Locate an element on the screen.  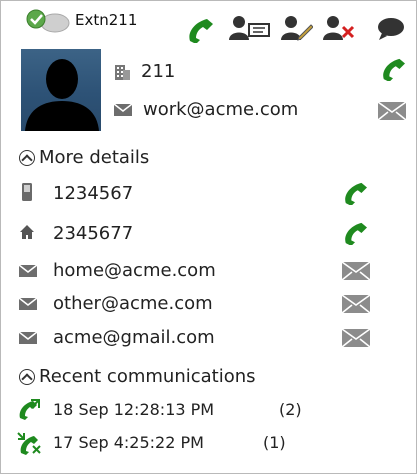
home-icon is located at coordinates (27, 232).